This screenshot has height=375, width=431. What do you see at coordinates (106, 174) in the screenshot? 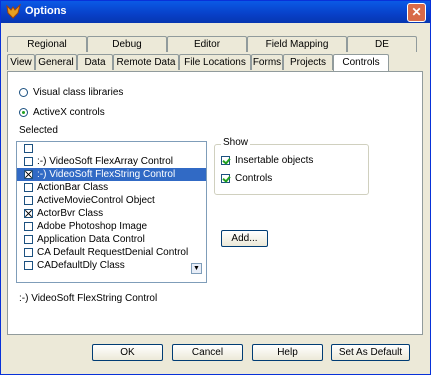
I see `list-item-label: :-) VideoSoft FlexString Control` at bounding box center [106, 174].